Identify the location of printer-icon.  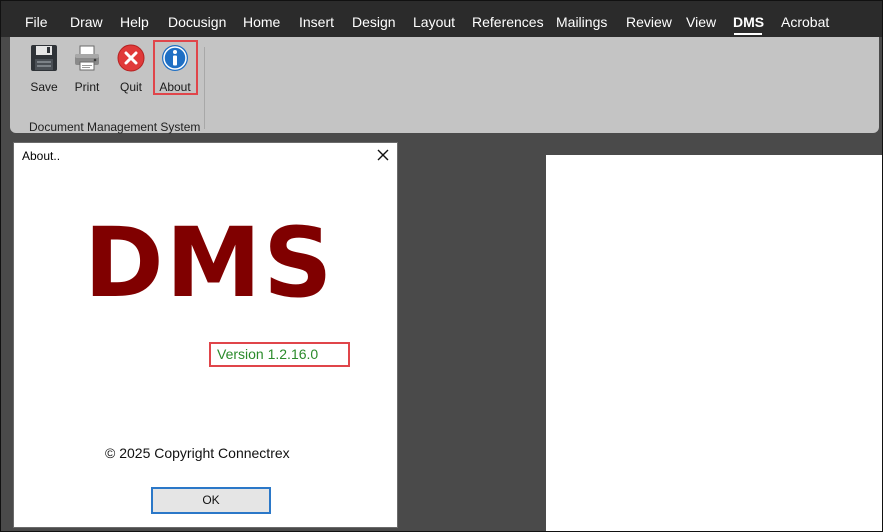
(87, 58).